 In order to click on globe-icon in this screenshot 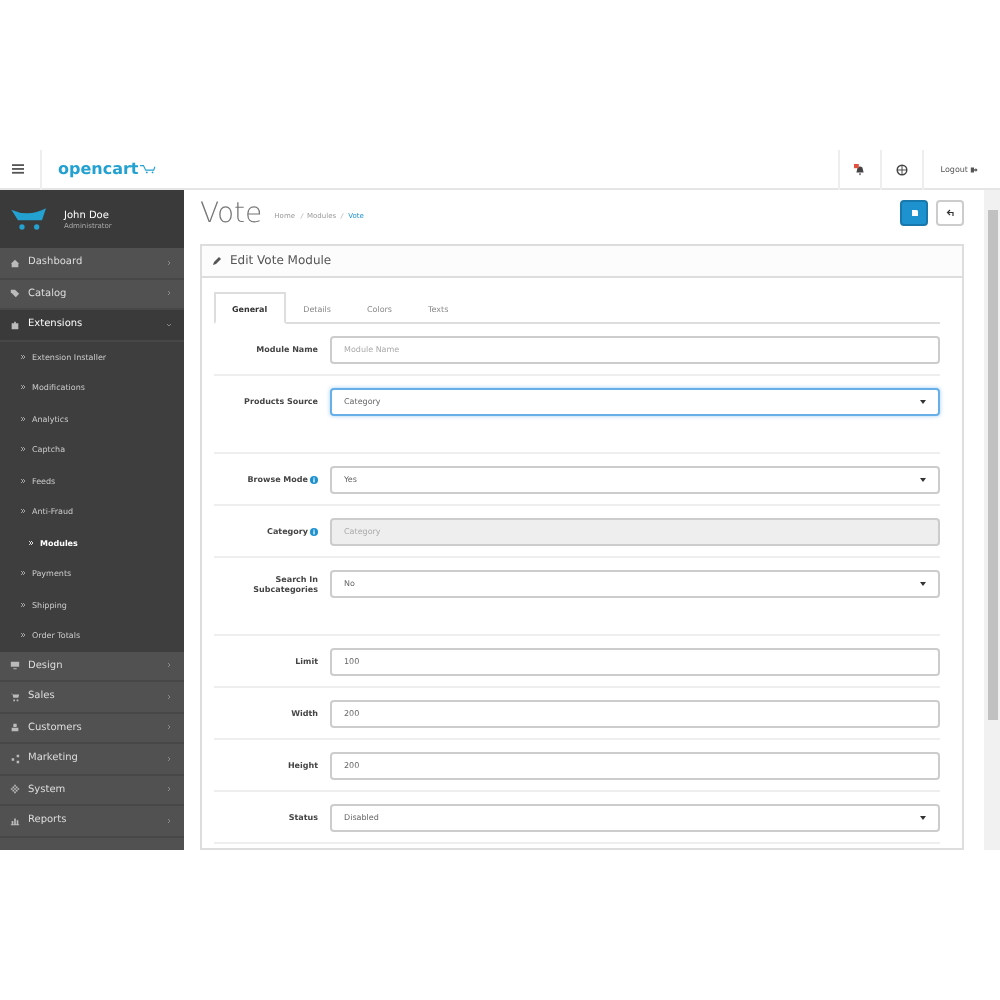, I will do `click(902, 169)`.